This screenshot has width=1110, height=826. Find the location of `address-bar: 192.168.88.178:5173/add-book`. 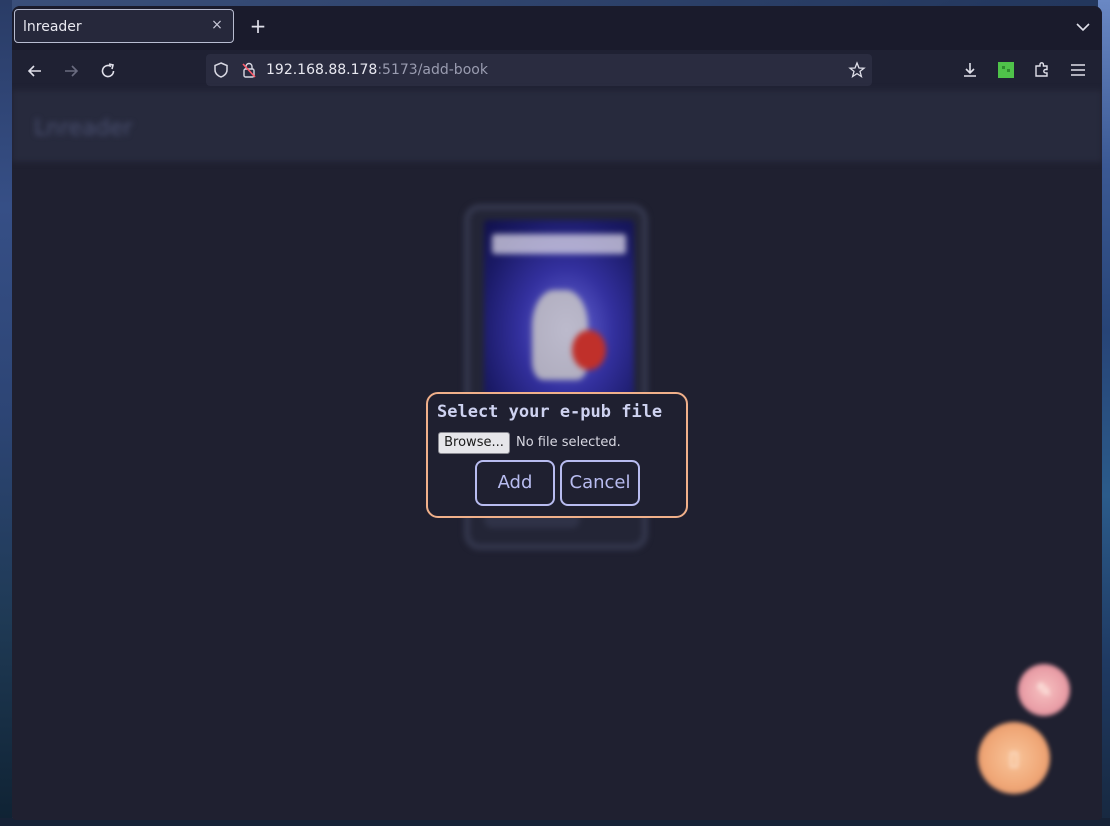

address-bar: 192.168.88.178:5173/add-book is located at coordinates (539, 70).